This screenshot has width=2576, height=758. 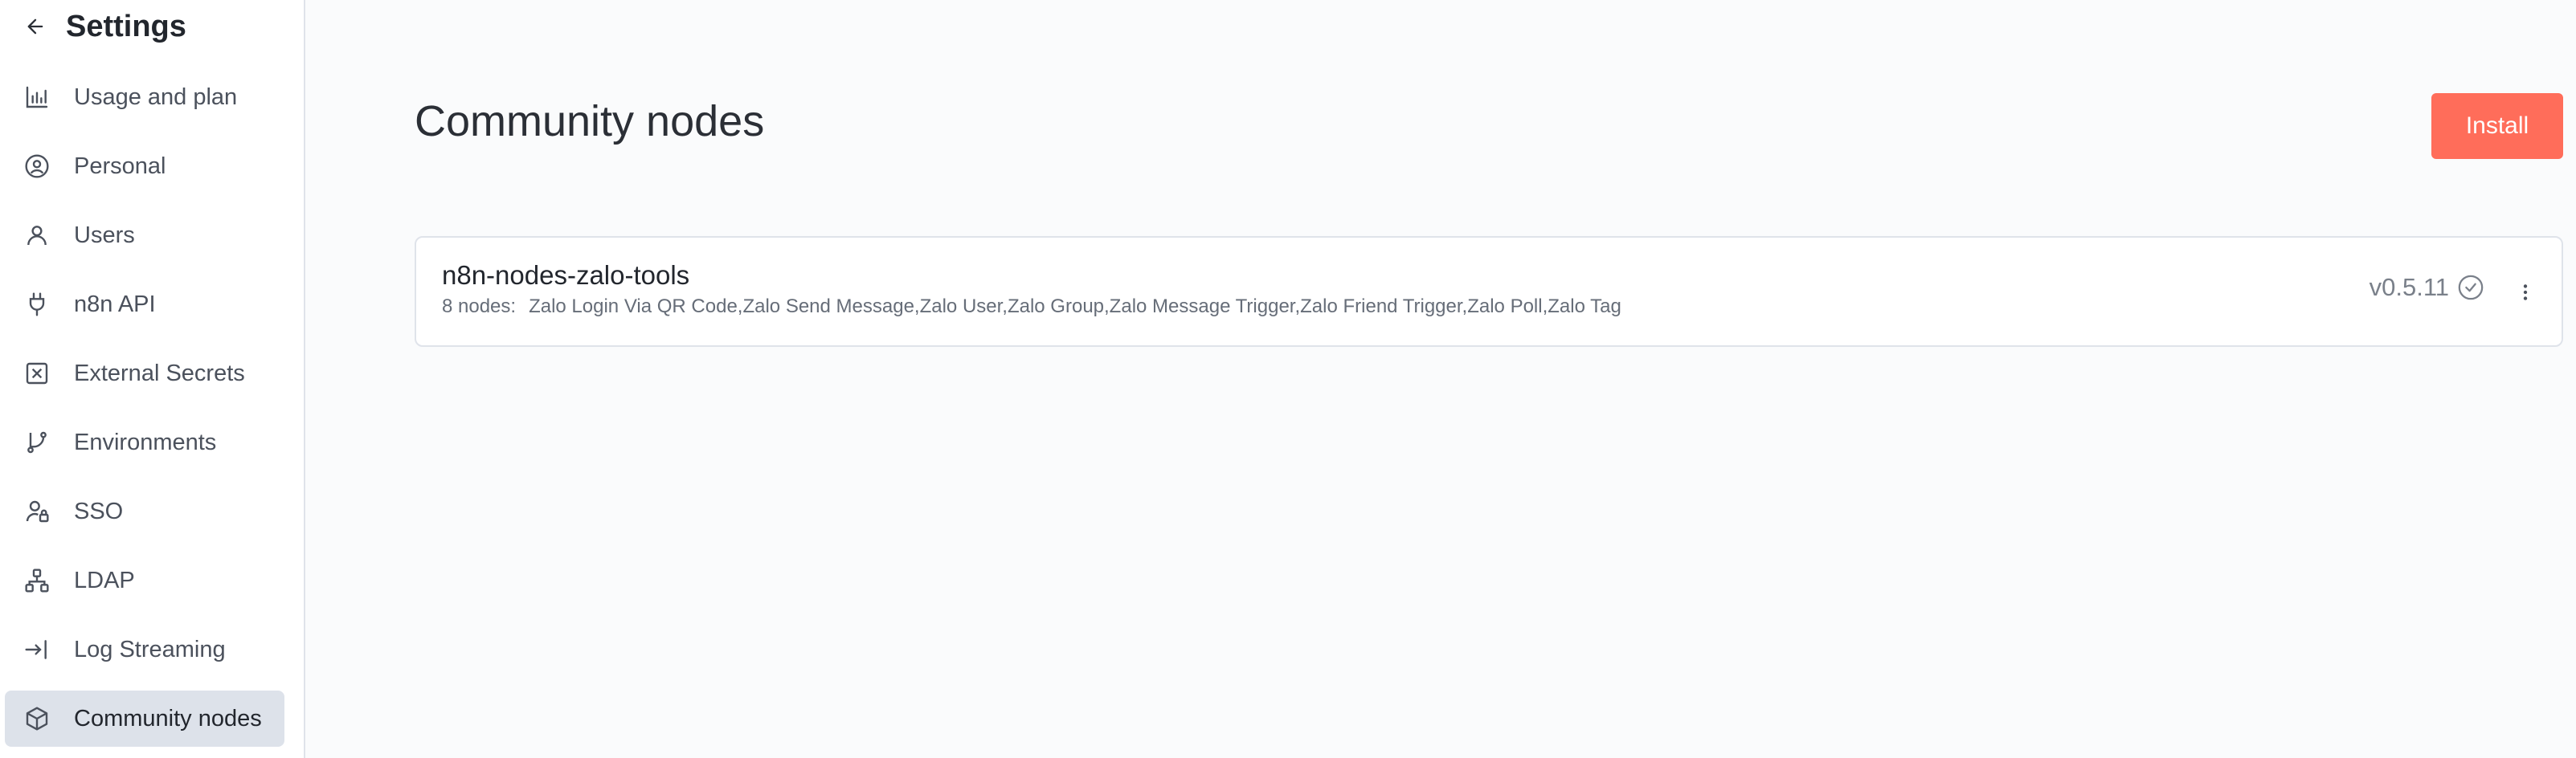 What do you see at coordinates (156, 97) in the screenshot?
I see `sidebar-item-label: Usage and plan` at bounding box center [156, 97].